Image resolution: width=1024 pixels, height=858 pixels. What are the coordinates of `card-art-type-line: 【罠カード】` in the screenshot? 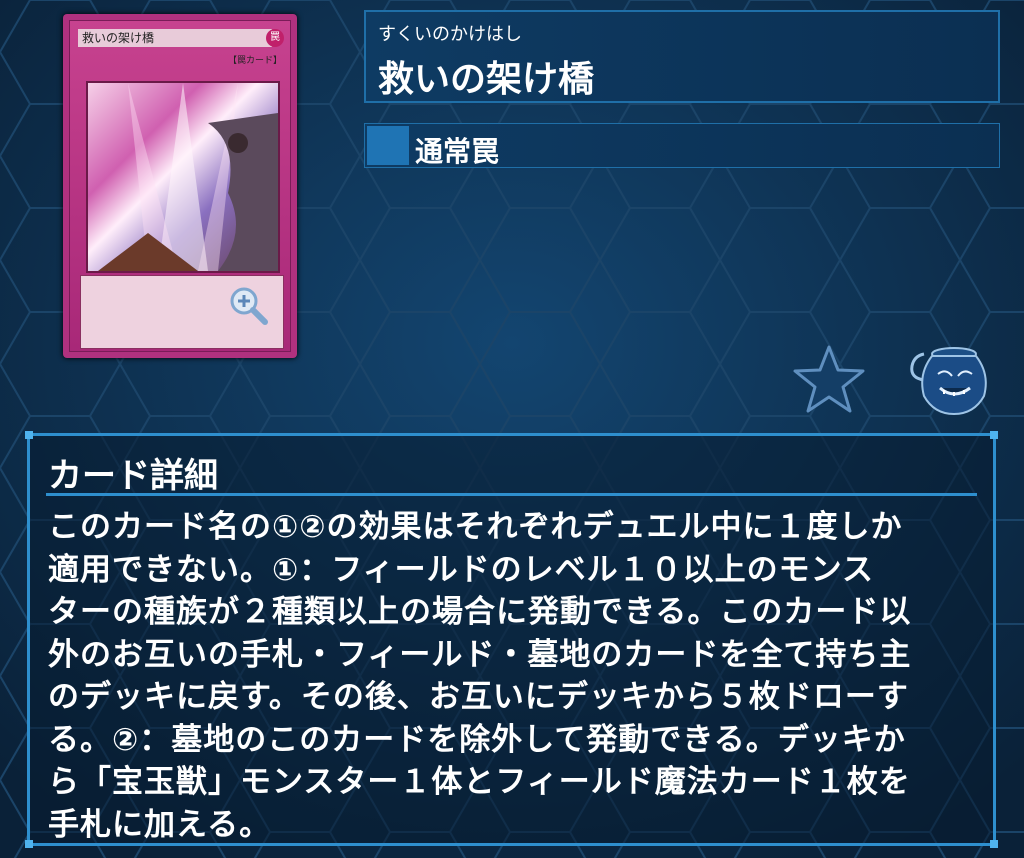 It's located at (254, 61).